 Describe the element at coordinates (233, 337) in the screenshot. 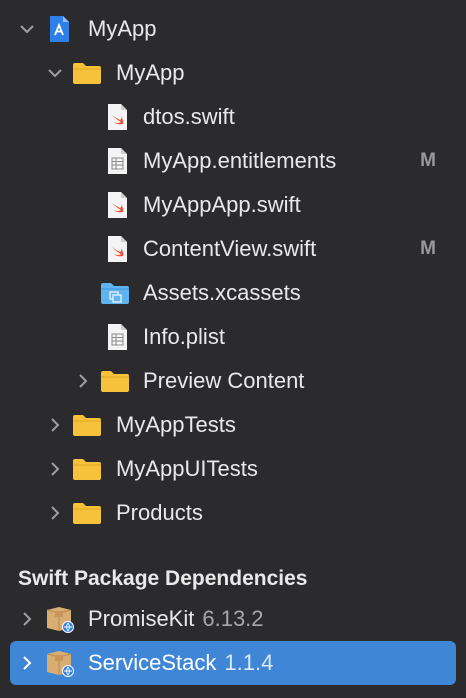

I see `file-row: Info.plist` at that location.